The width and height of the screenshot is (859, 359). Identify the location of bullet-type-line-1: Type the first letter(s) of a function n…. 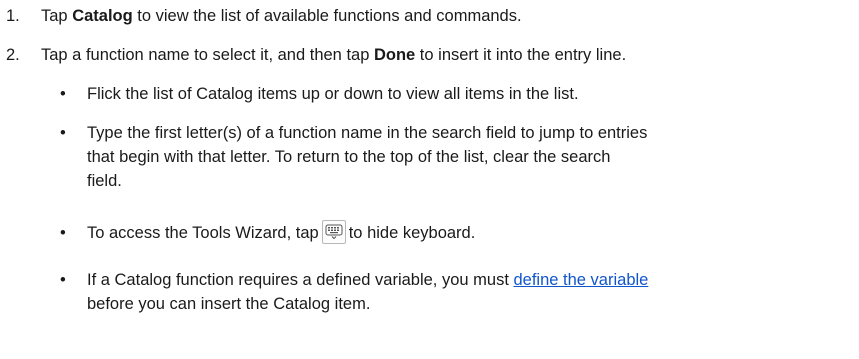
(367, 133).